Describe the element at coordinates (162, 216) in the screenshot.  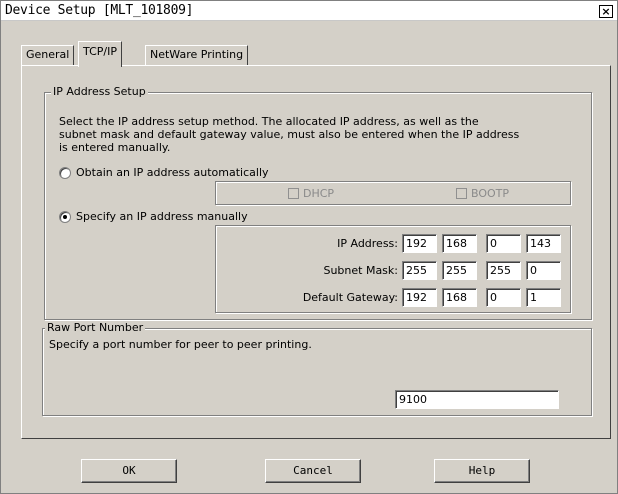
I see `specify-manually-label: Specify an IP address manually` at that location.